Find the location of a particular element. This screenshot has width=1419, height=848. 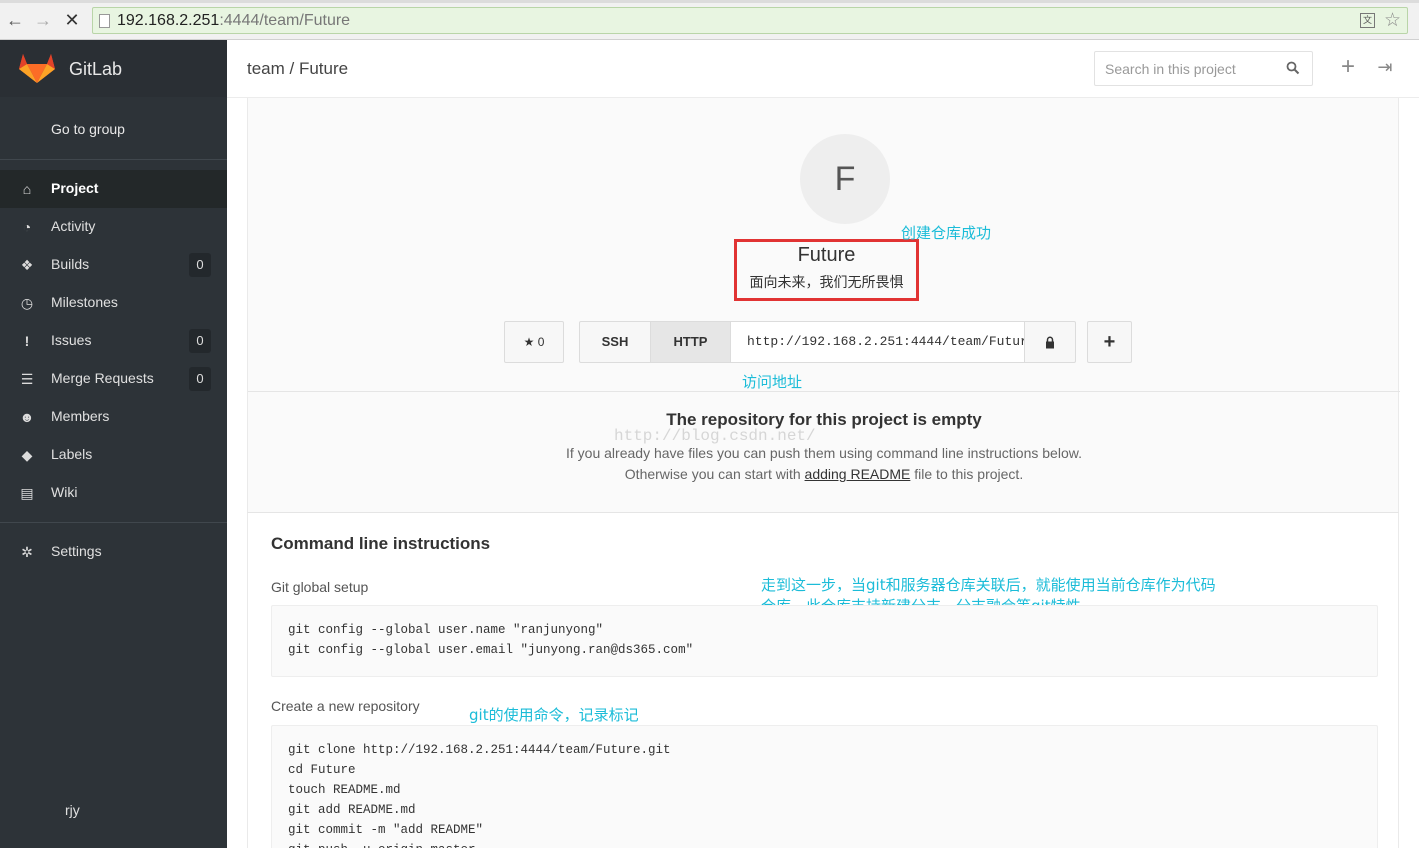

project-avatar: F is located at coordinates (845, 179).